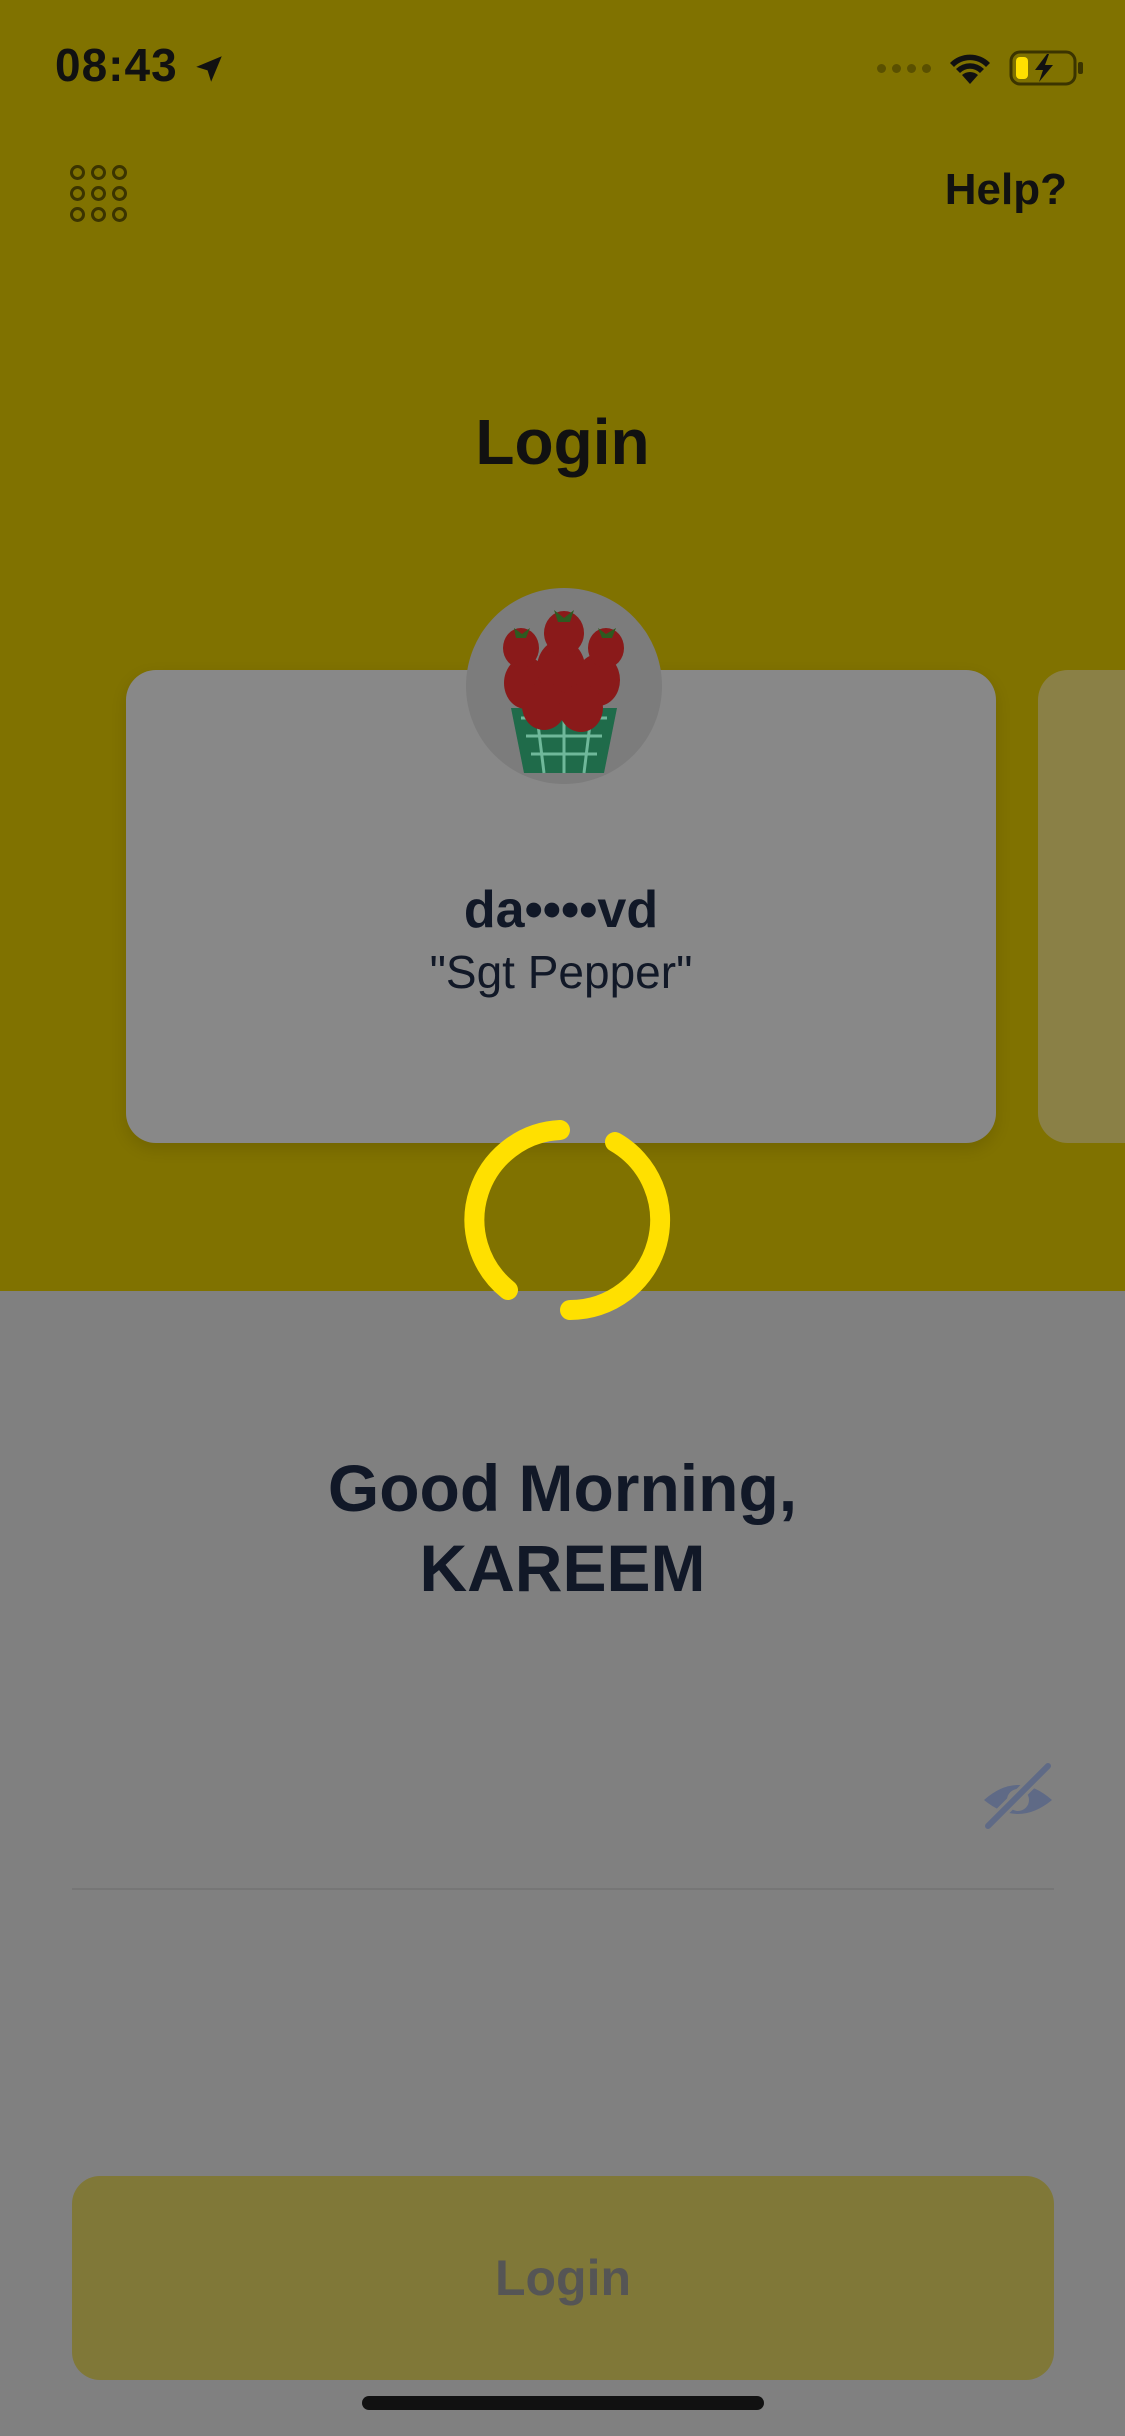  What do you see at coordinates (562, 1528) in the screenshot?
I see `greeting: Good Morning, KAREEM` at bounding box center [562, 1528].